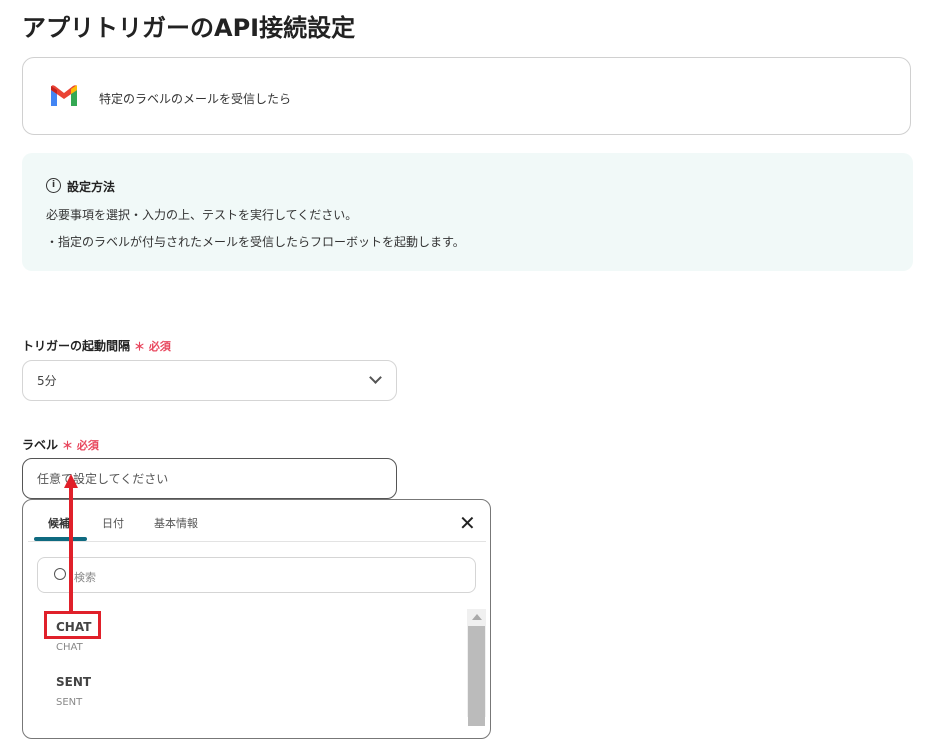 This screenshot has width=933, height=739. What do you see at coordinates (60, 443) in the screenshot?
I see `label-field-label: ラベル＊ 必須` at bounding box center [60, 443].